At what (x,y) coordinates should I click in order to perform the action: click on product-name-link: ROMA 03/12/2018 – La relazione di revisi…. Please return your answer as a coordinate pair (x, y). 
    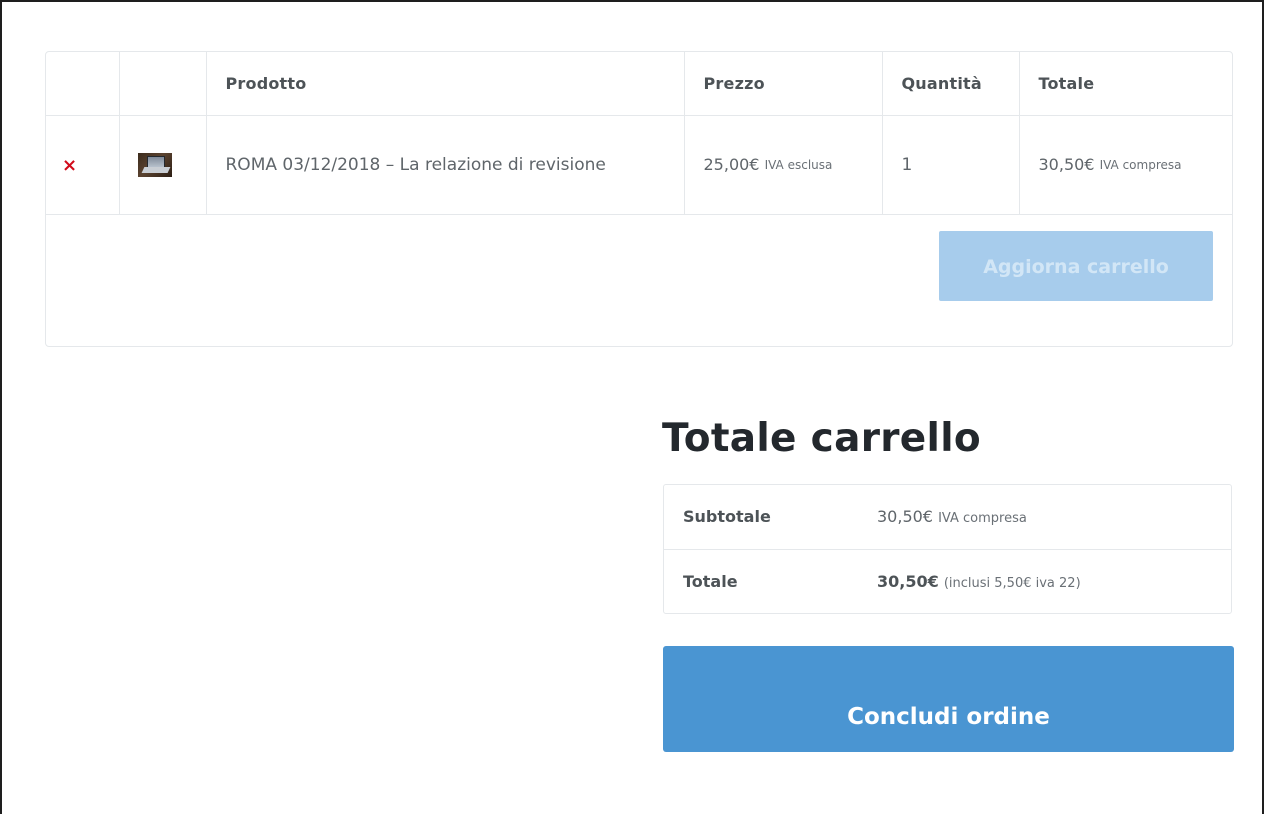
    Looking at the image, I should click on (421, 165).